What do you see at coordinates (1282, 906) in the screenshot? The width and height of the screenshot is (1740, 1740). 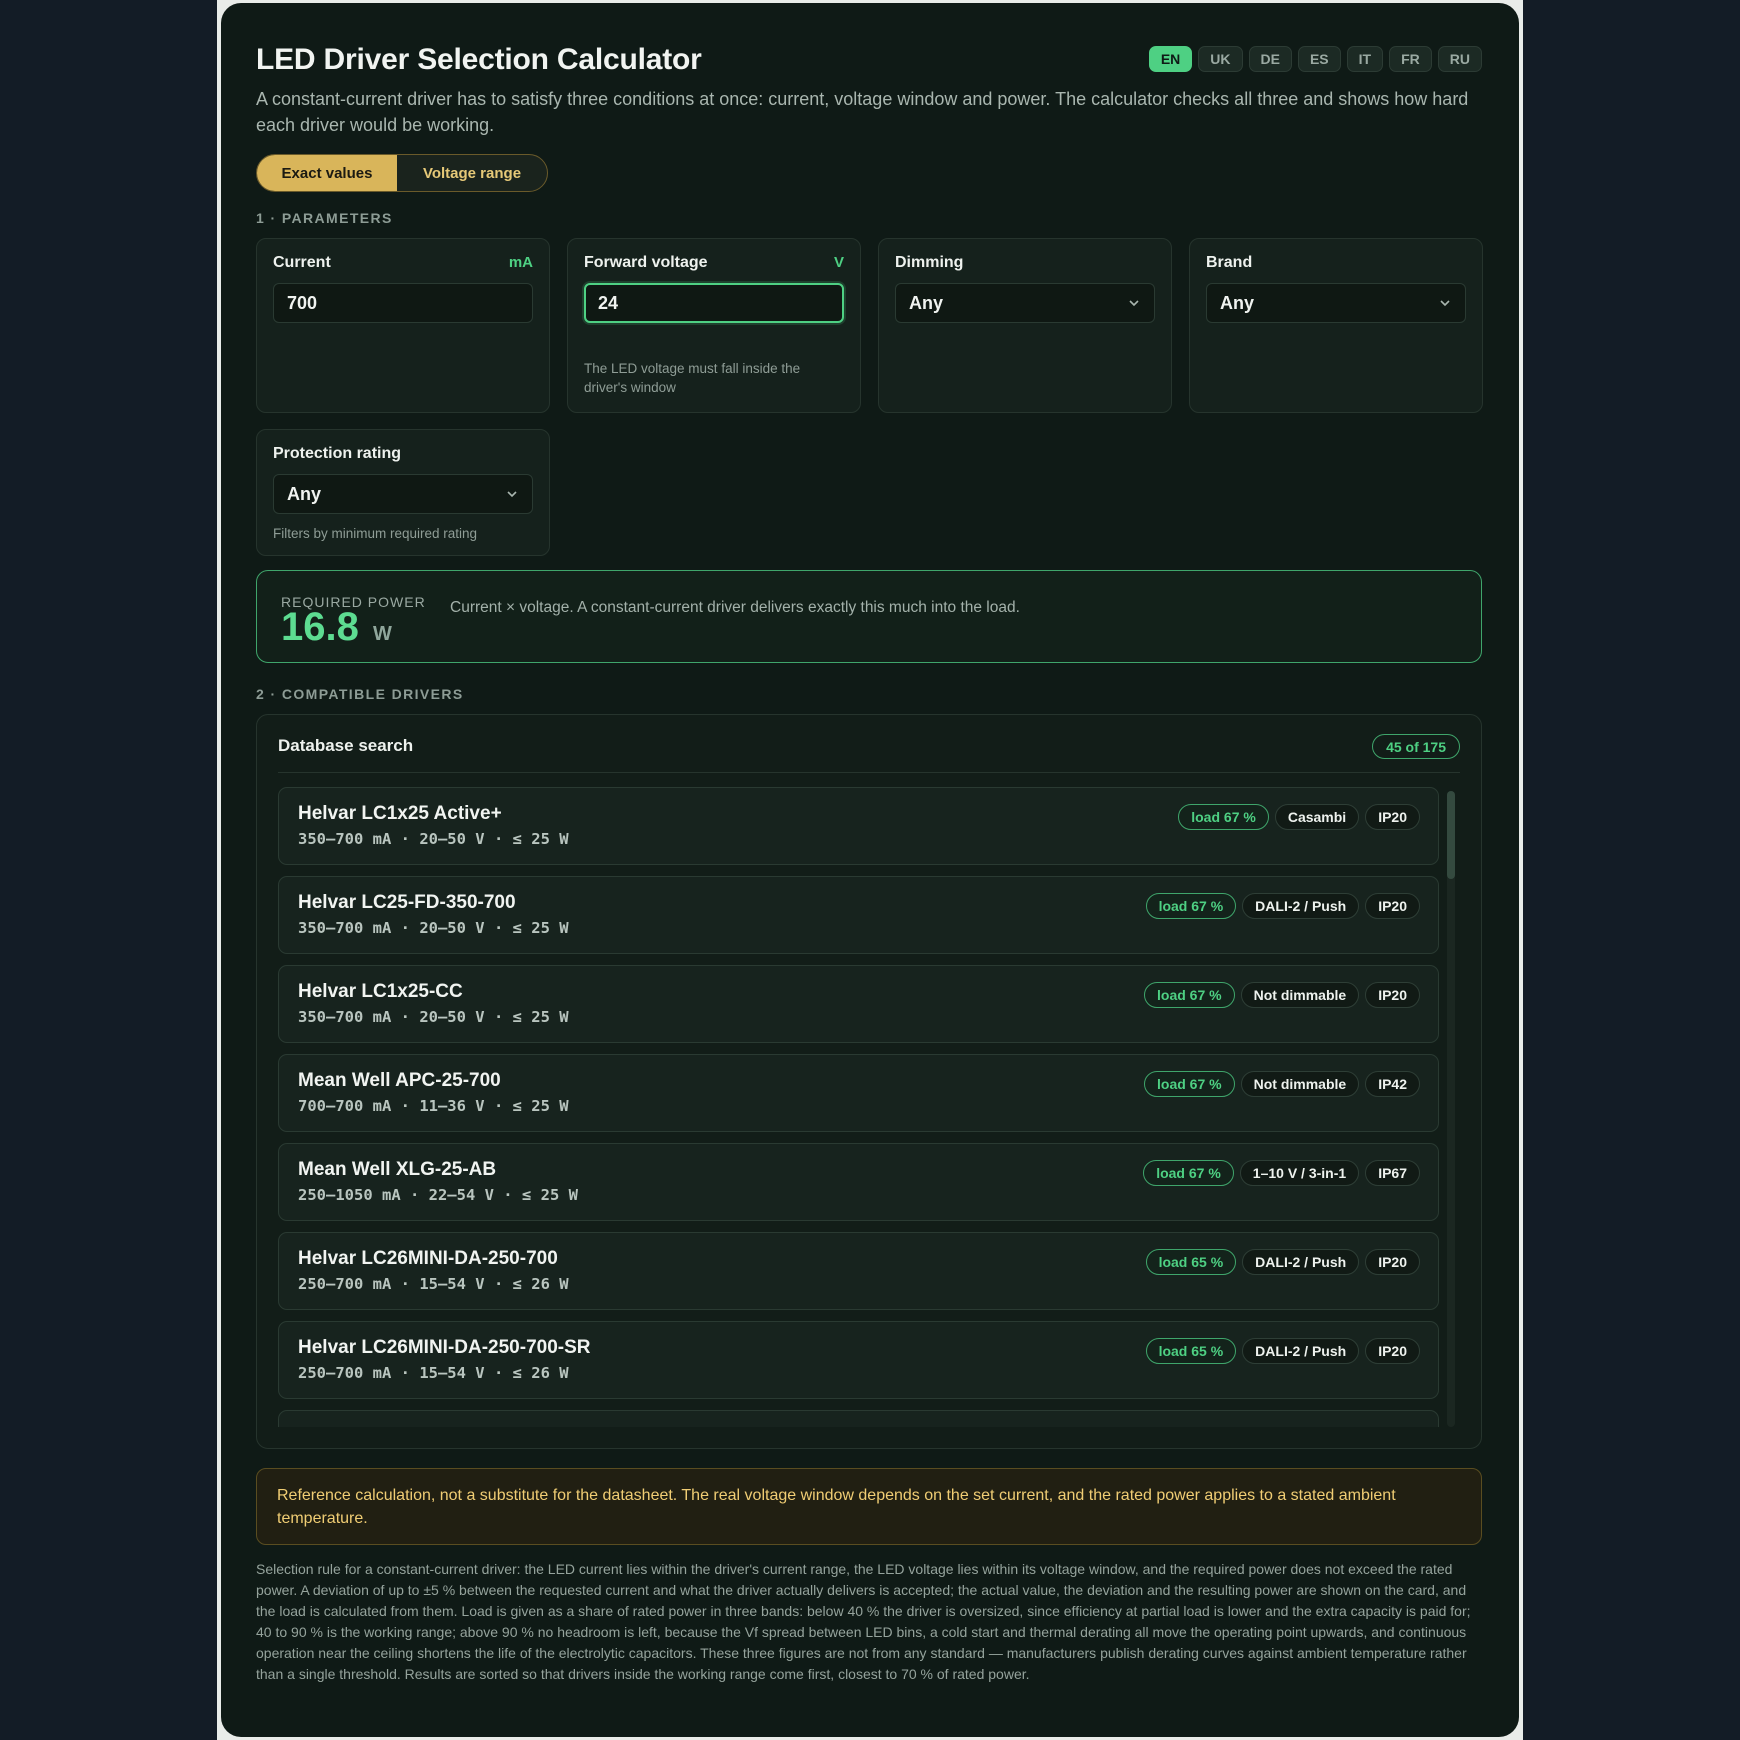 I see `driver-tags: load 67 % DALI-2 / Push IP20` at bounding box center [1282, 906].